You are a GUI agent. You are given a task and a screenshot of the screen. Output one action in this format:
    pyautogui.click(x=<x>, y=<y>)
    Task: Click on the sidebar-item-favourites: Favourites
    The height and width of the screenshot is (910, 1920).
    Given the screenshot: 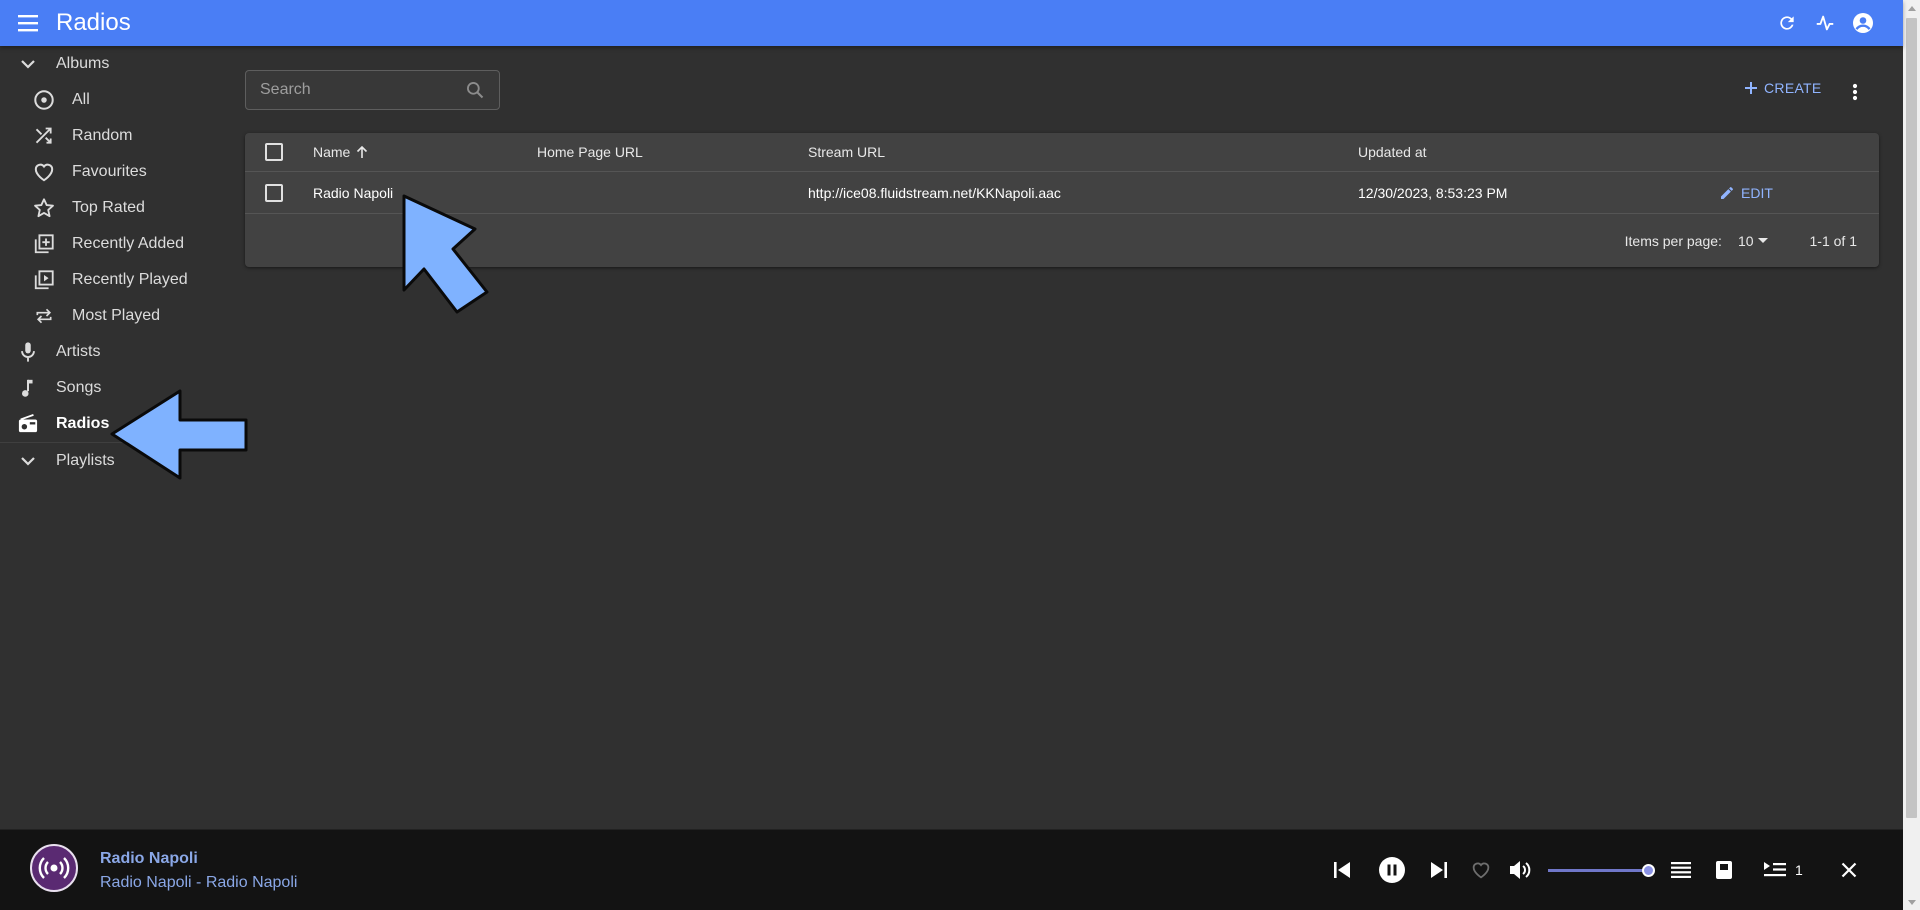 What is the action you would take?
    pyautogui.click(x=120, y=172)
    